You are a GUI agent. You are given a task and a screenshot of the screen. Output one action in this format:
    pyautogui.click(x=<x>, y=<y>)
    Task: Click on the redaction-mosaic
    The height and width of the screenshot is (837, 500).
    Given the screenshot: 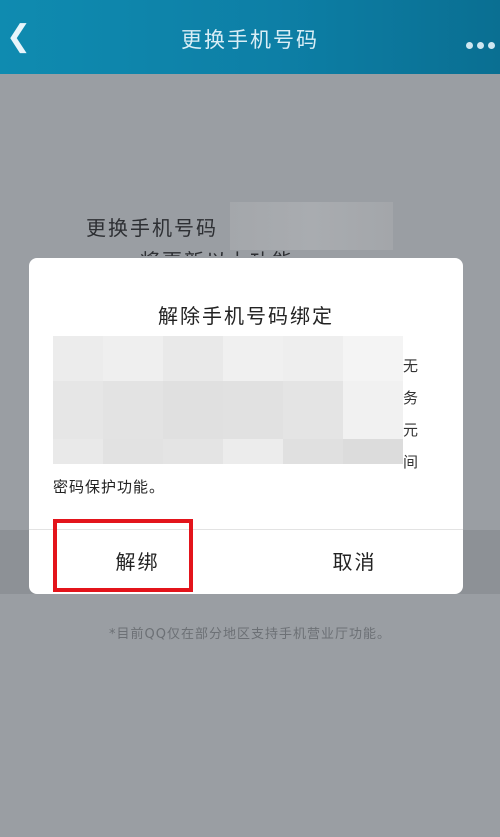 What is the action you would take?
    pyautogui.click(x=228, y=400)
    